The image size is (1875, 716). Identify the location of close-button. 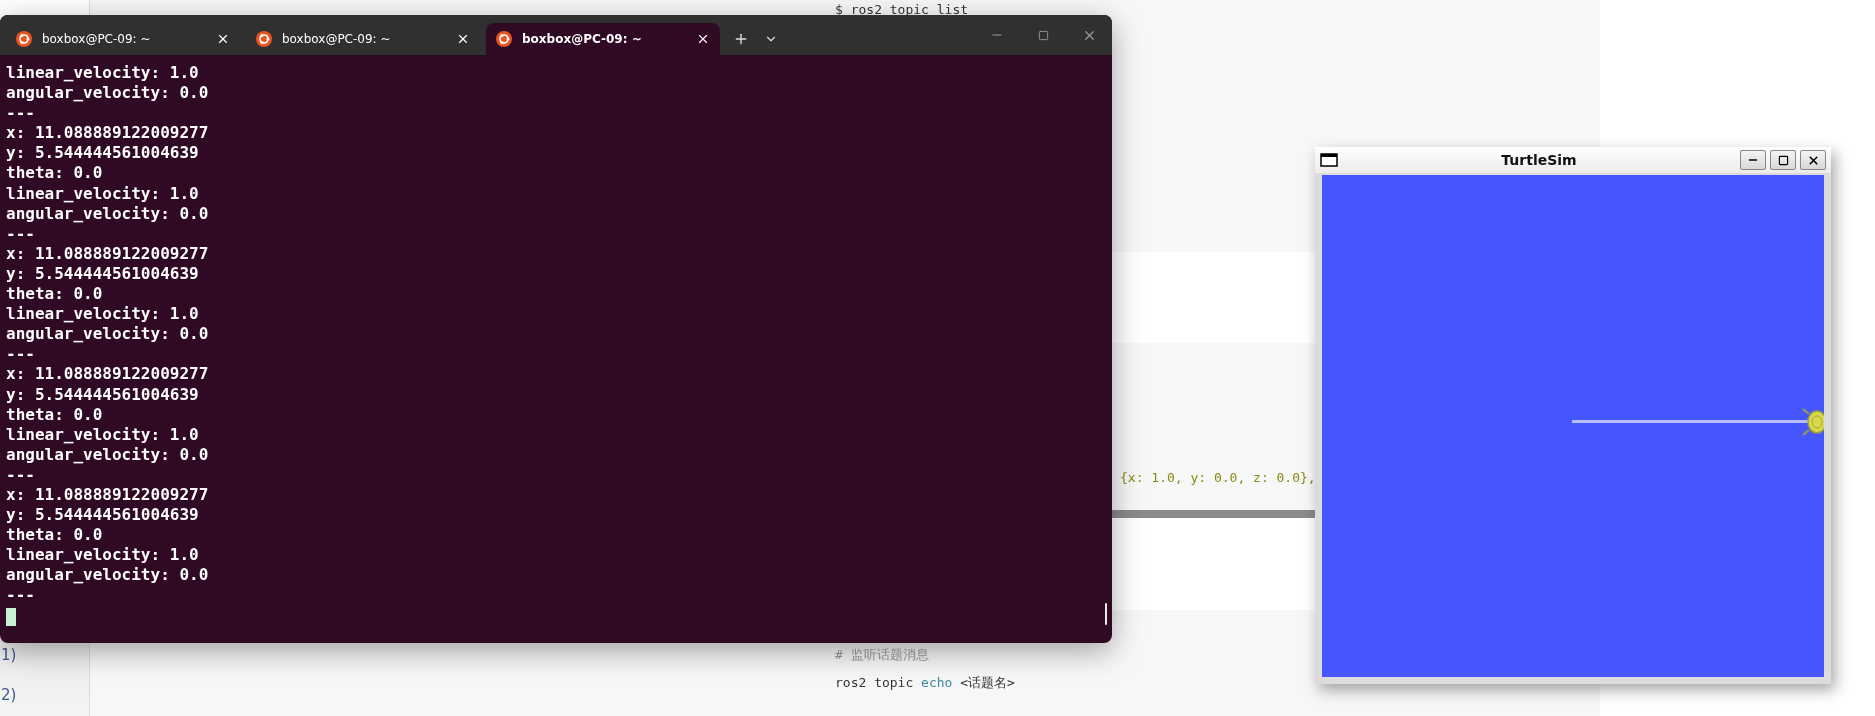
(1813, 160).